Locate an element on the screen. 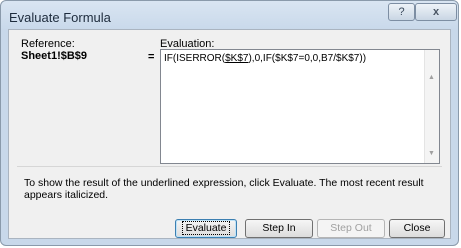 The height and width of the screenshot is (248, 461). step-out-button-label: Step Out is located at coordinates (351, 228).